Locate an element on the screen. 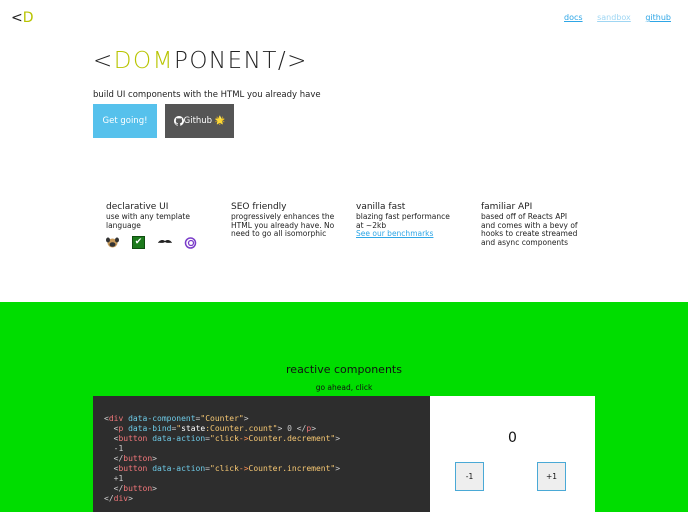 The height and width of the screenshot is (512, 688). counter-demo: 0 -1 +1 is located at coordinates (512, 454).